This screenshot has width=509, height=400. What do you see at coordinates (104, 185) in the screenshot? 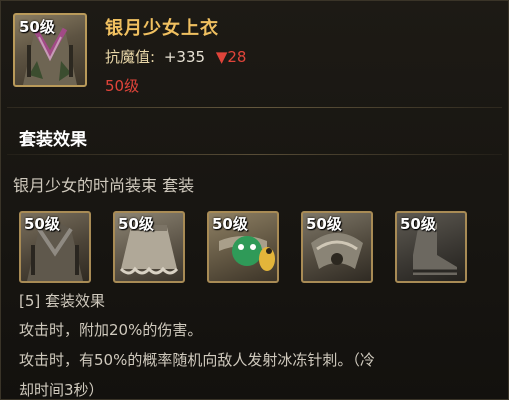
I see `set-name: 银月少女的时尚装束 套装` at bounding box center [104, 185].